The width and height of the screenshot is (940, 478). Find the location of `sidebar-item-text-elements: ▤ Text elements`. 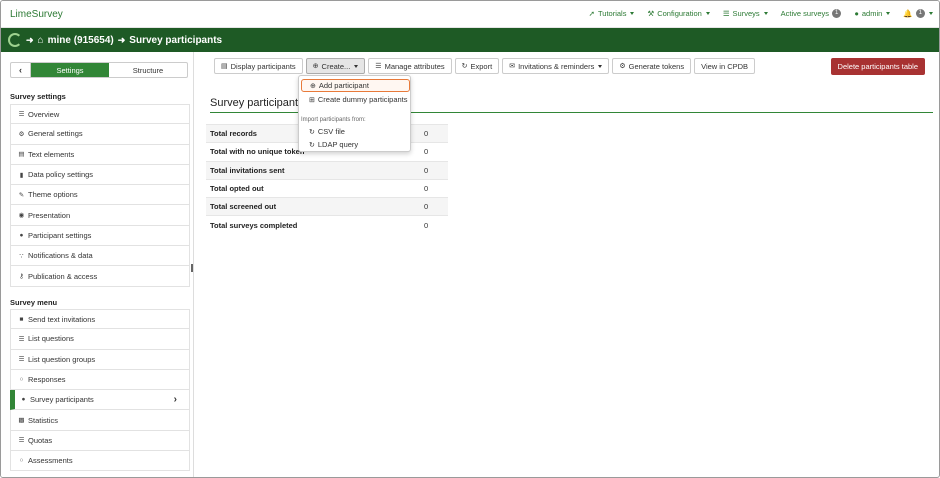

sidebar-item-text-elements: ▤ Text elements is located at coordinates (100, 154).